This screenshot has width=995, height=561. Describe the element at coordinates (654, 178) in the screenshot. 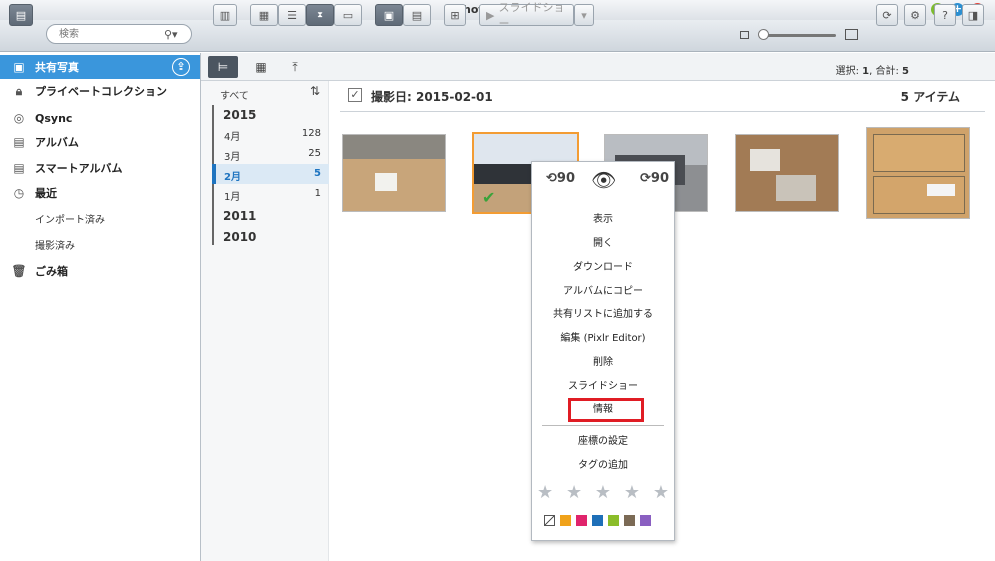

I see `rotate-right-icon: ⟳90` at that location.